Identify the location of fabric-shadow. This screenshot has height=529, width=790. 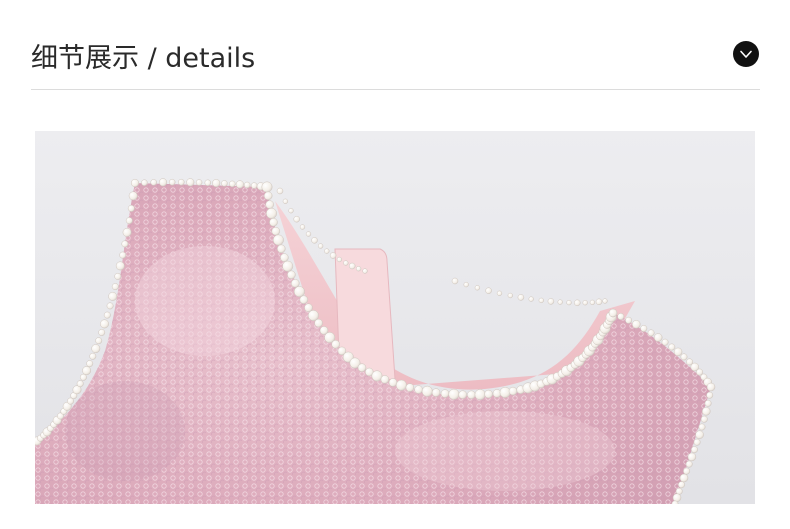
(125, 431).